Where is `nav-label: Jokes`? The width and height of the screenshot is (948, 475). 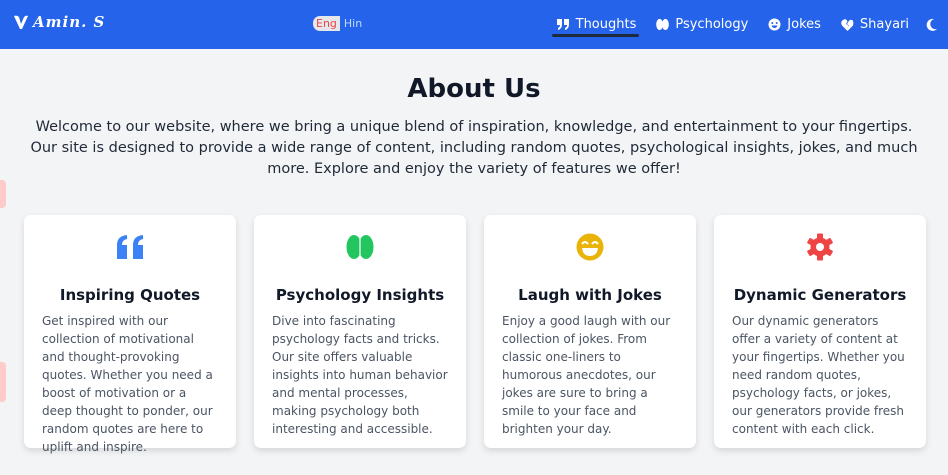
nav-label: Jokes is located at coordinates (804, 24).